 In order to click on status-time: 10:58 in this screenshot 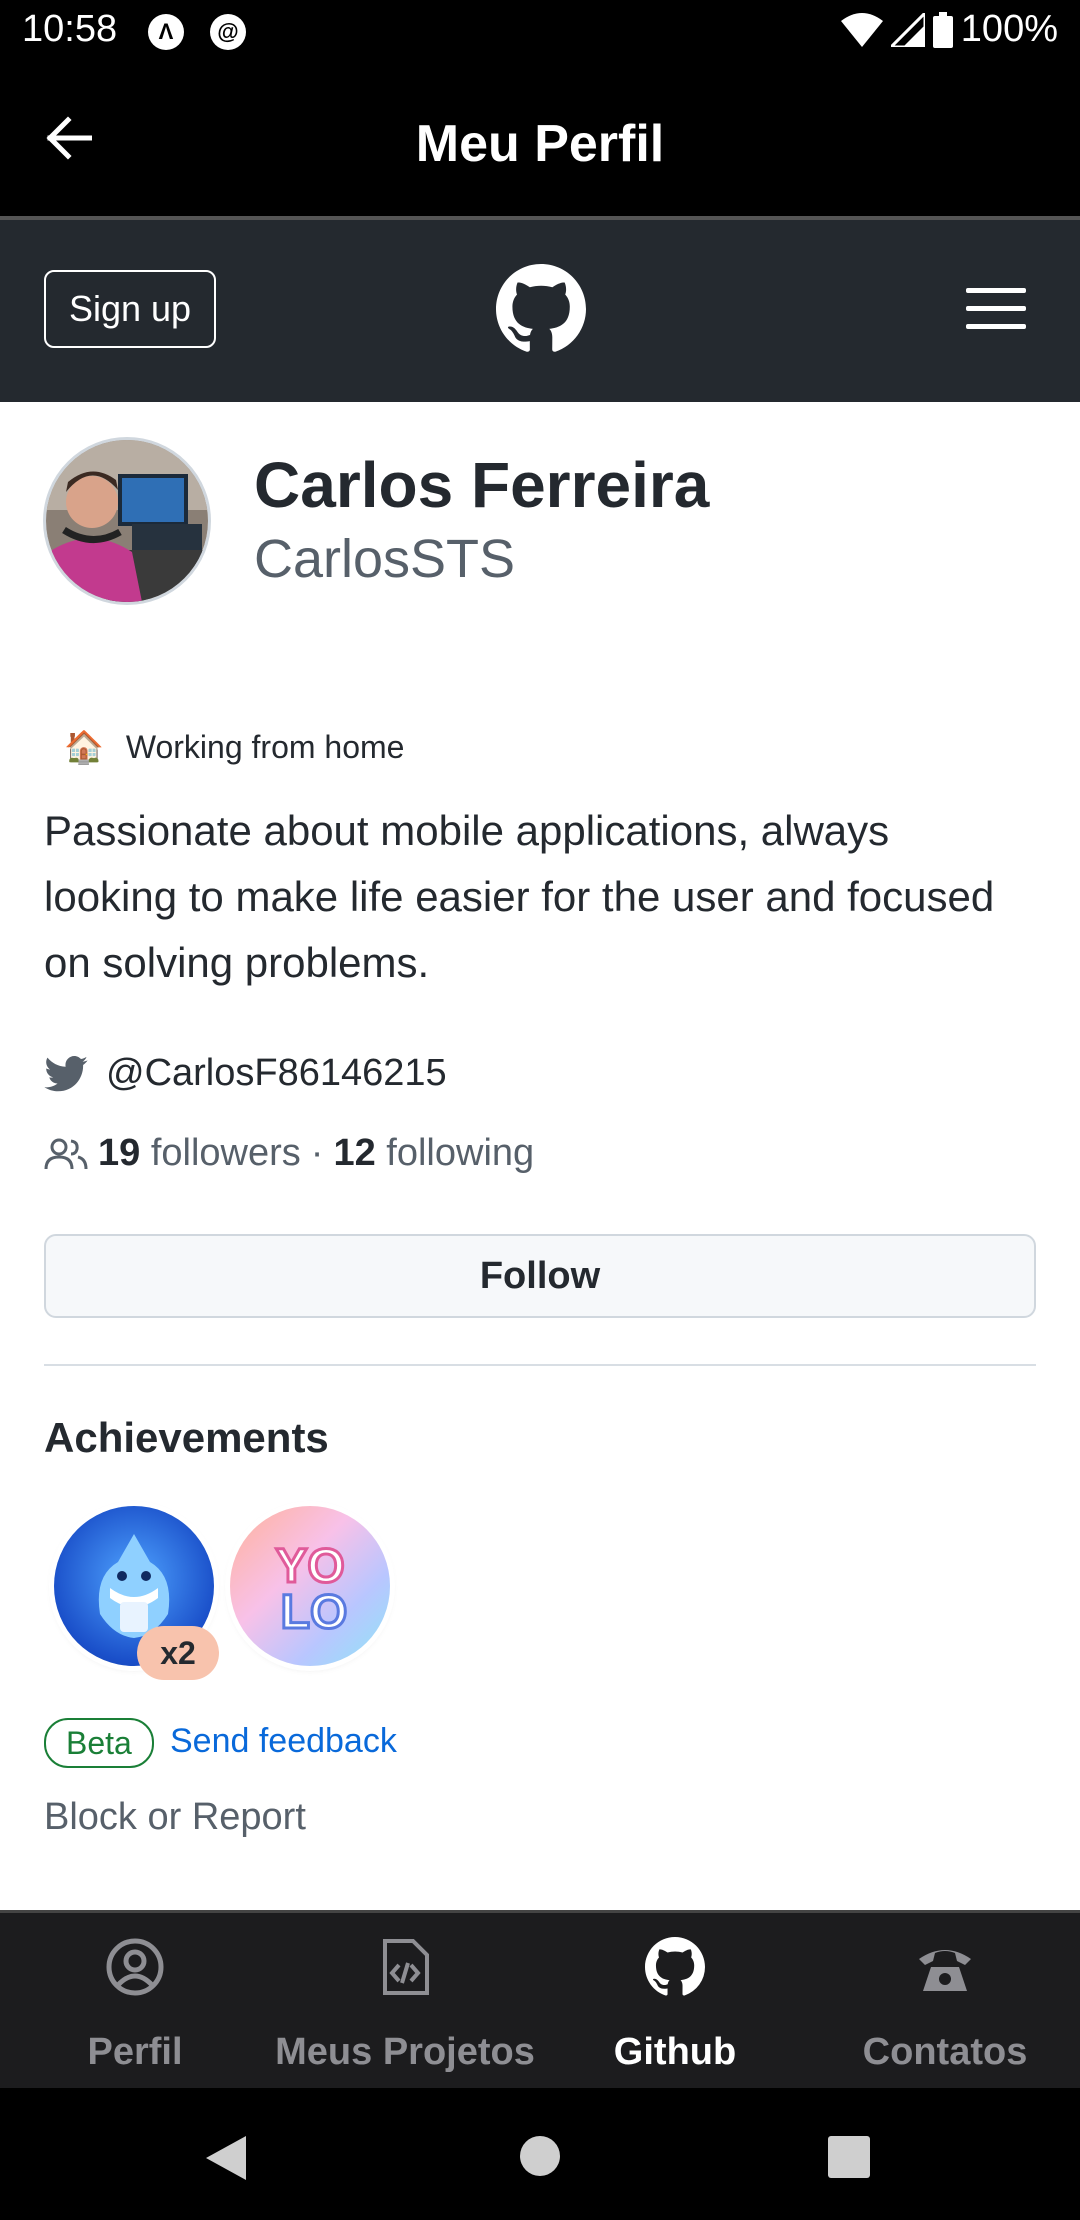, I will do `click(70, 29)`.